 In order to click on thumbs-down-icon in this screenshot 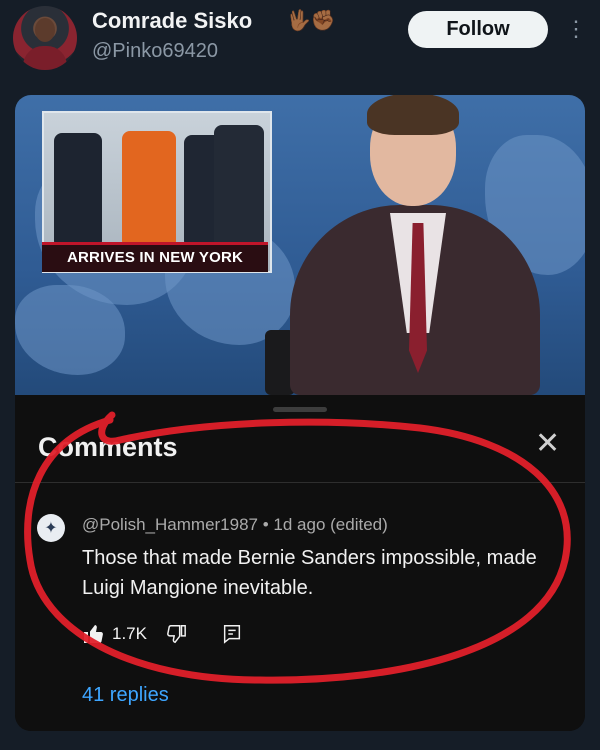, I will do `click(176, 634)`.